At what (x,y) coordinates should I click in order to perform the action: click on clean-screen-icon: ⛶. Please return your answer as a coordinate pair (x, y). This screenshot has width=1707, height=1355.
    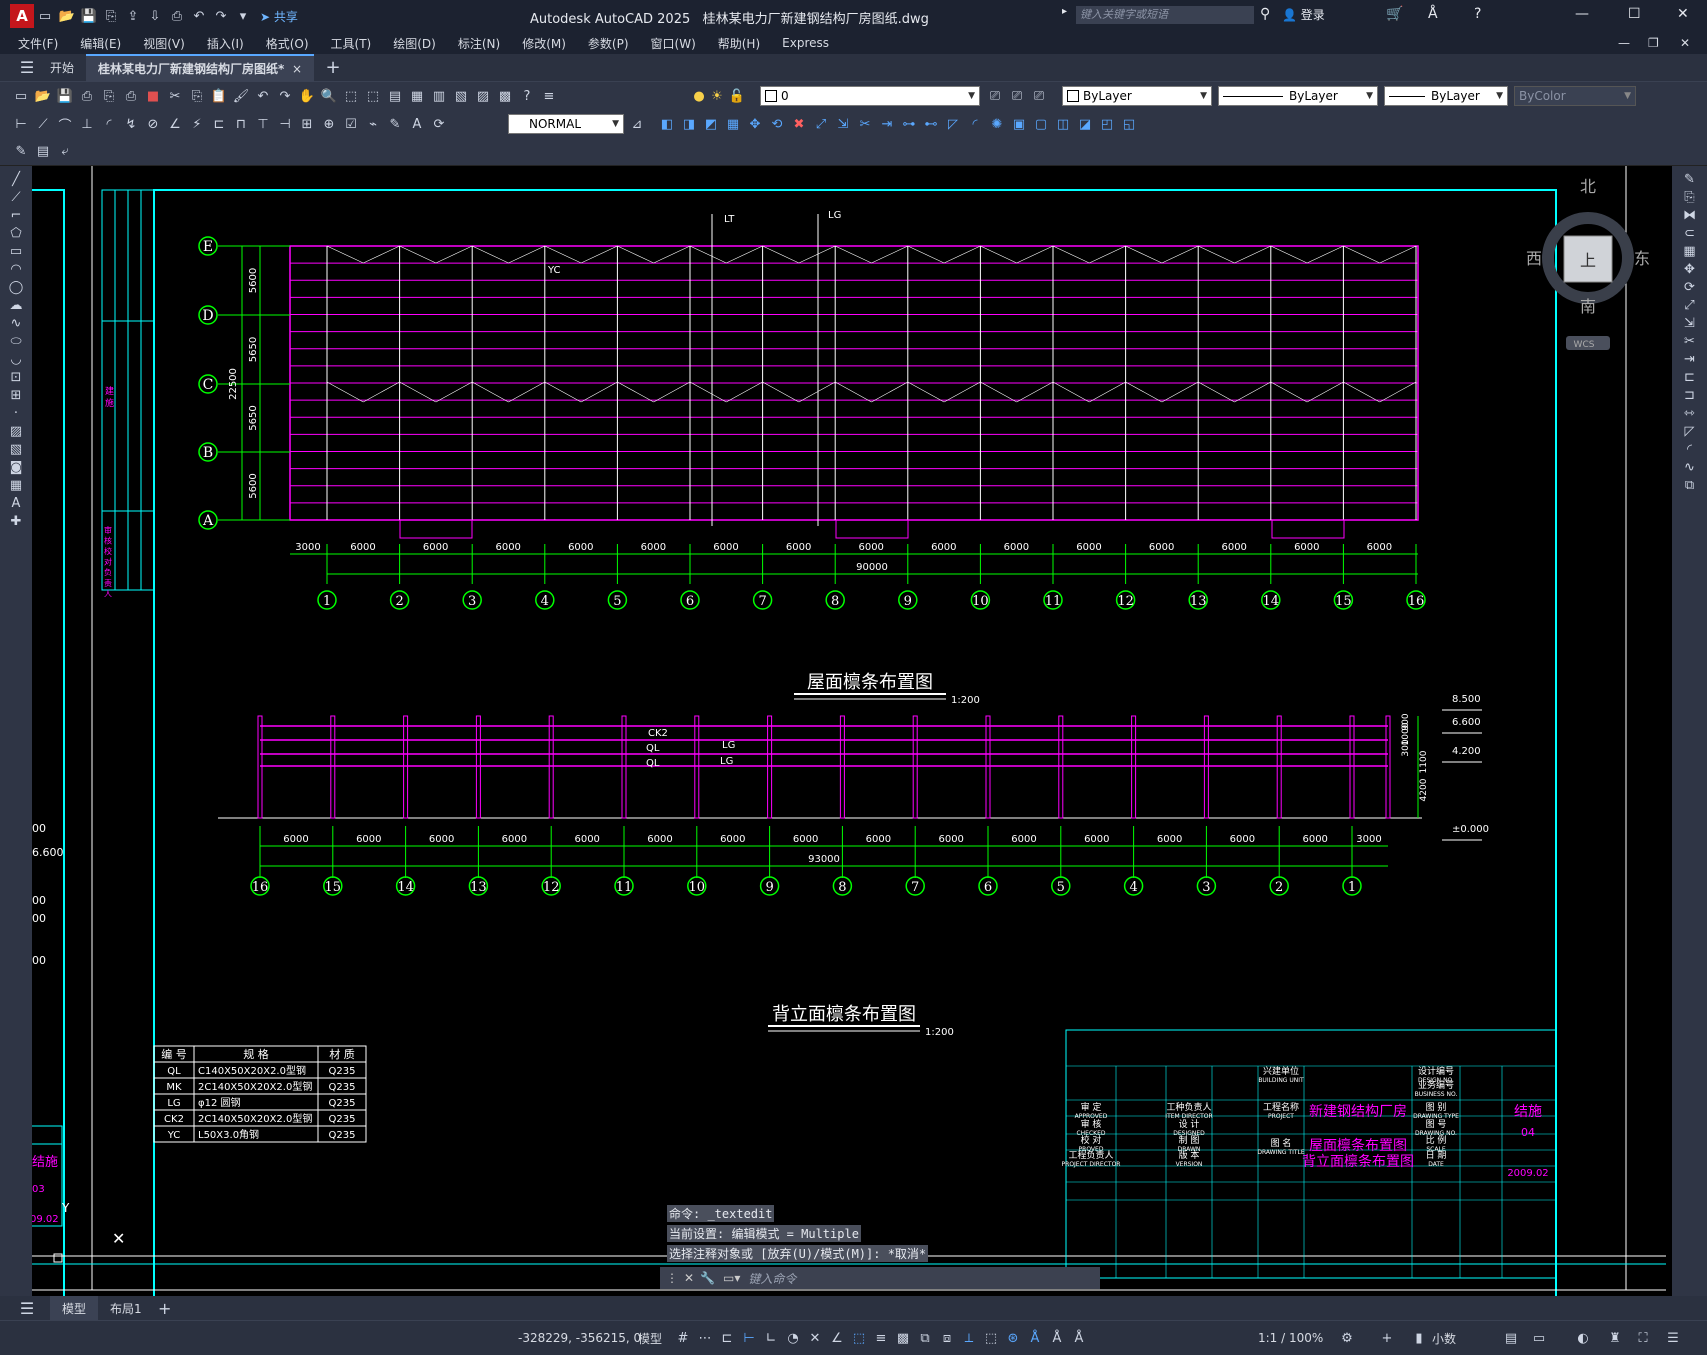
    Looking at the image, I should click on (1643, 1338).